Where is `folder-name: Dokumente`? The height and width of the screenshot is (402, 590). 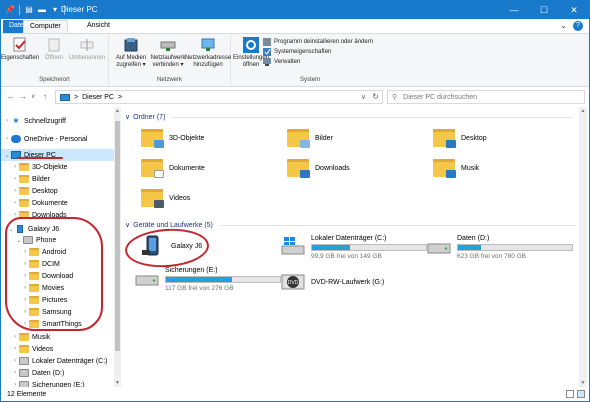
folder-name: Dokumente is located at coordinates (187, 168).